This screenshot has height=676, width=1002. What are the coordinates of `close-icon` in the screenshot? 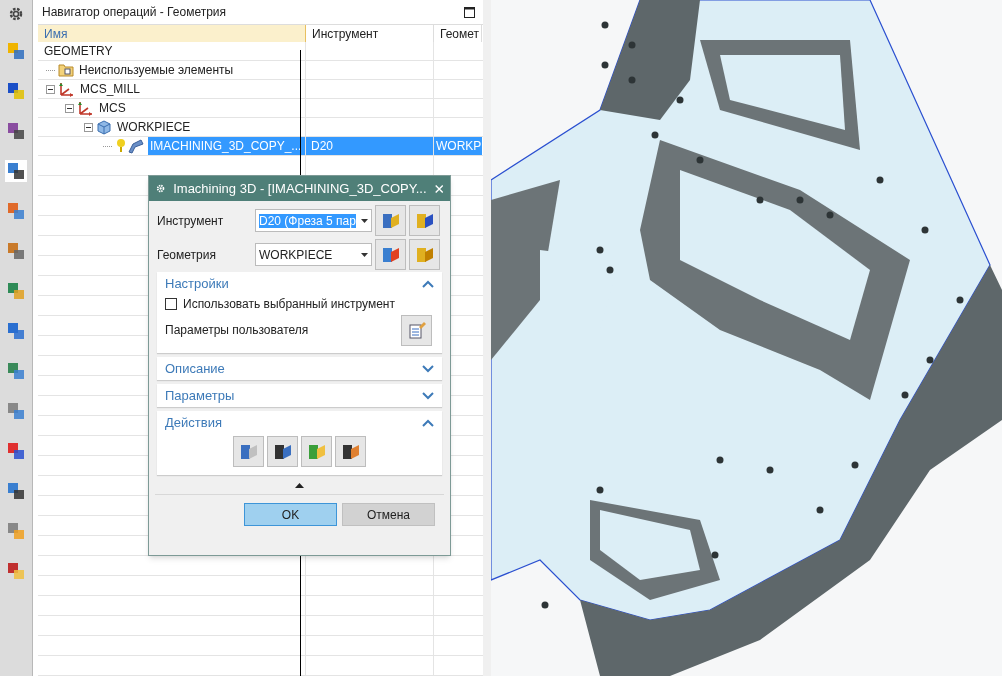 It's located at (438, 188).